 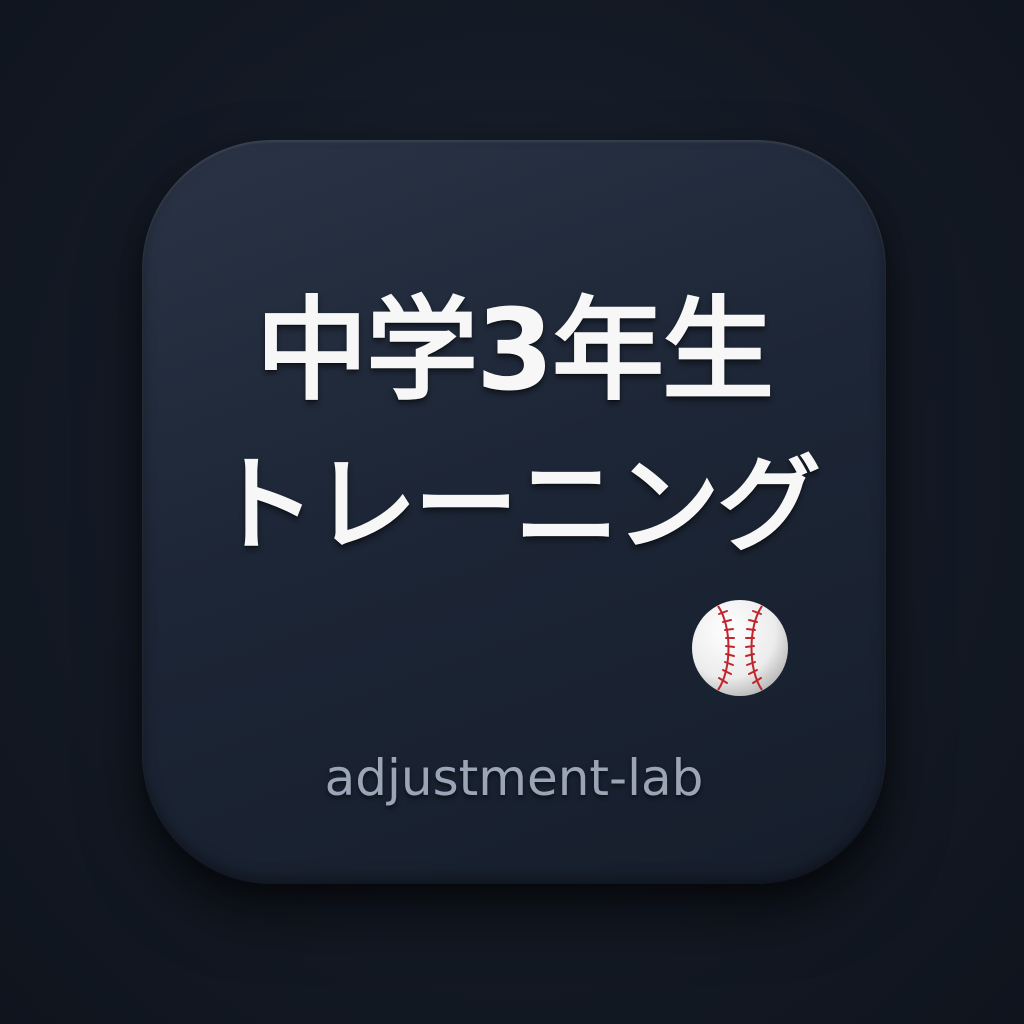 What do you see at coordinates (514, 778) in the screenshot?
I see `brand-name: adjustment-lab` at bounding box center [514, 778].